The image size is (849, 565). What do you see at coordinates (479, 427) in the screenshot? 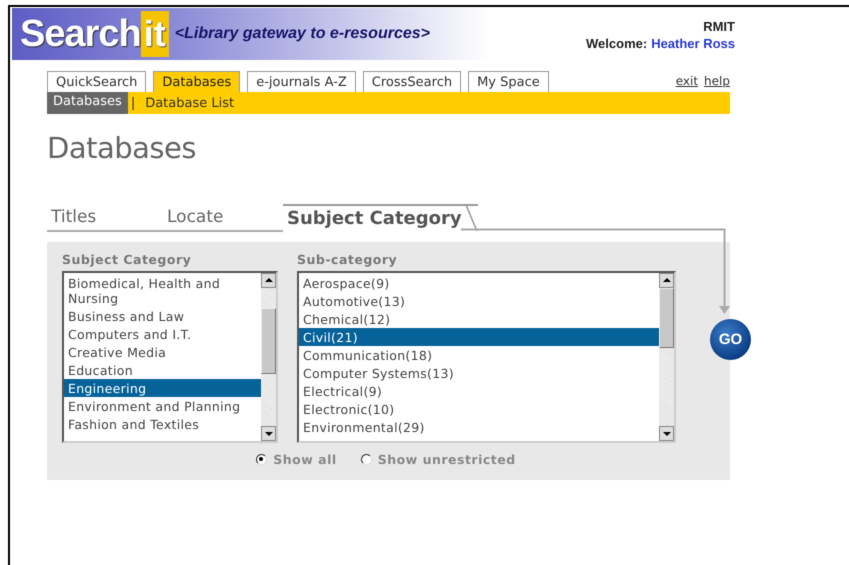
I see `list-item: Environmental(29)` at bounding box center [479, 427].